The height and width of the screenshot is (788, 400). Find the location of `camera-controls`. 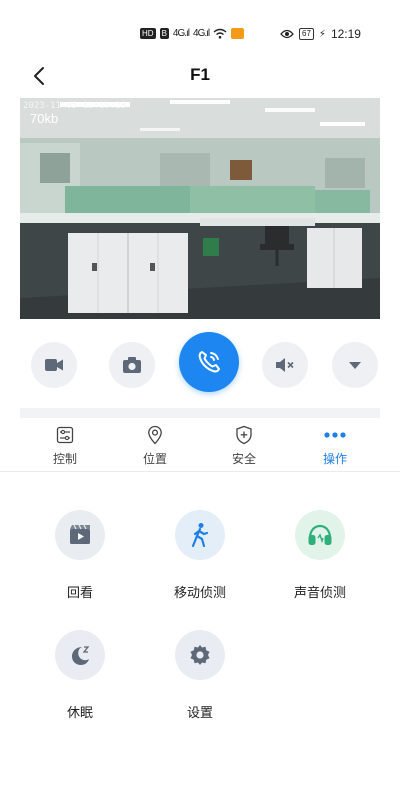

camera-controls is located at coordinates (200, 366).